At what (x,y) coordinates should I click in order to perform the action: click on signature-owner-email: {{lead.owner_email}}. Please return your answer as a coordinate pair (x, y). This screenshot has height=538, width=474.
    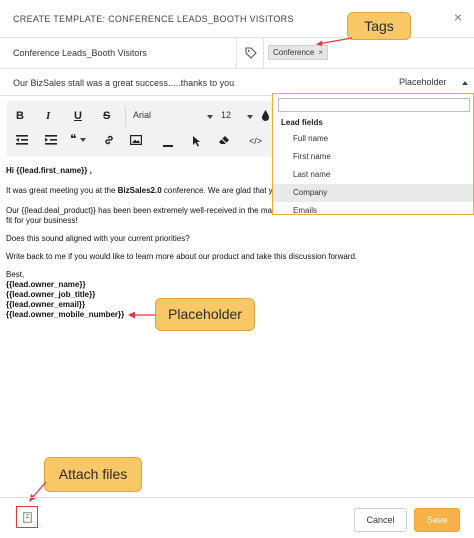
    Looking at the image, I should click on (46, 304).